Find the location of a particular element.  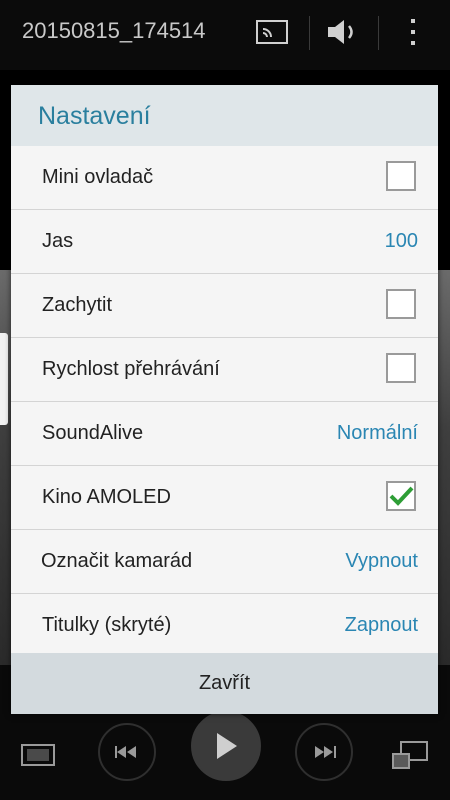

cinema-amoled-checkbox is located at coordinates (401, 496).